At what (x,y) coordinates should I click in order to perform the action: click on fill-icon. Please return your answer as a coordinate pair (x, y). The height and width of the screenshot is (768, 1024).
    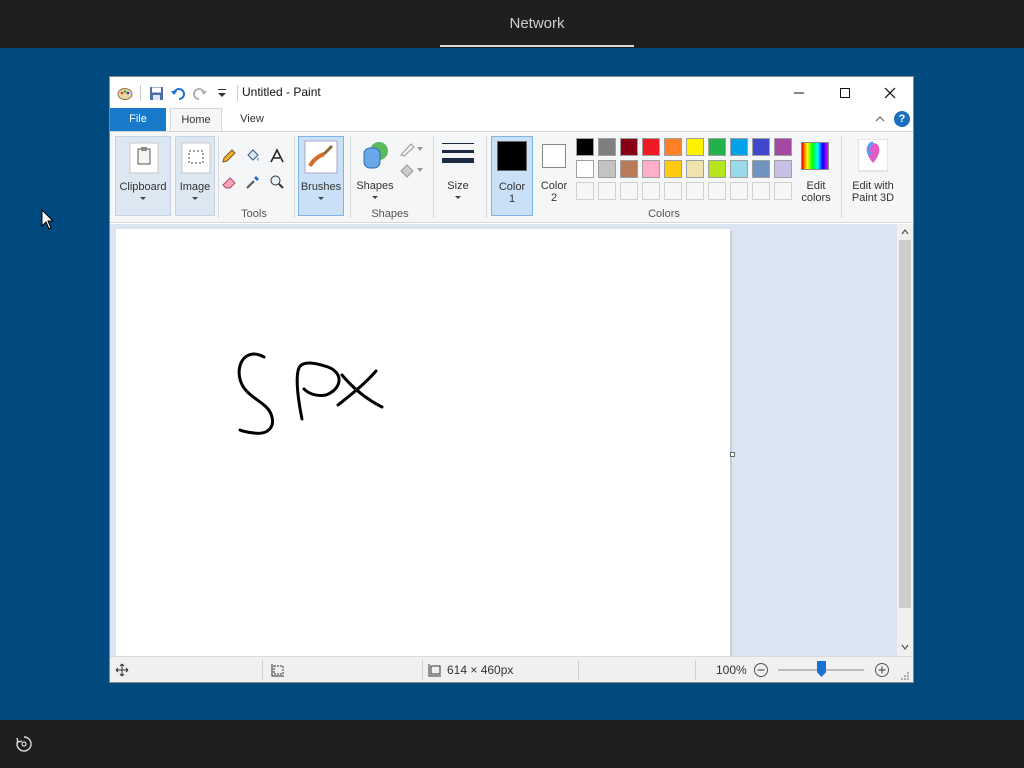
    Looking at the image, I should click on (411, 170).